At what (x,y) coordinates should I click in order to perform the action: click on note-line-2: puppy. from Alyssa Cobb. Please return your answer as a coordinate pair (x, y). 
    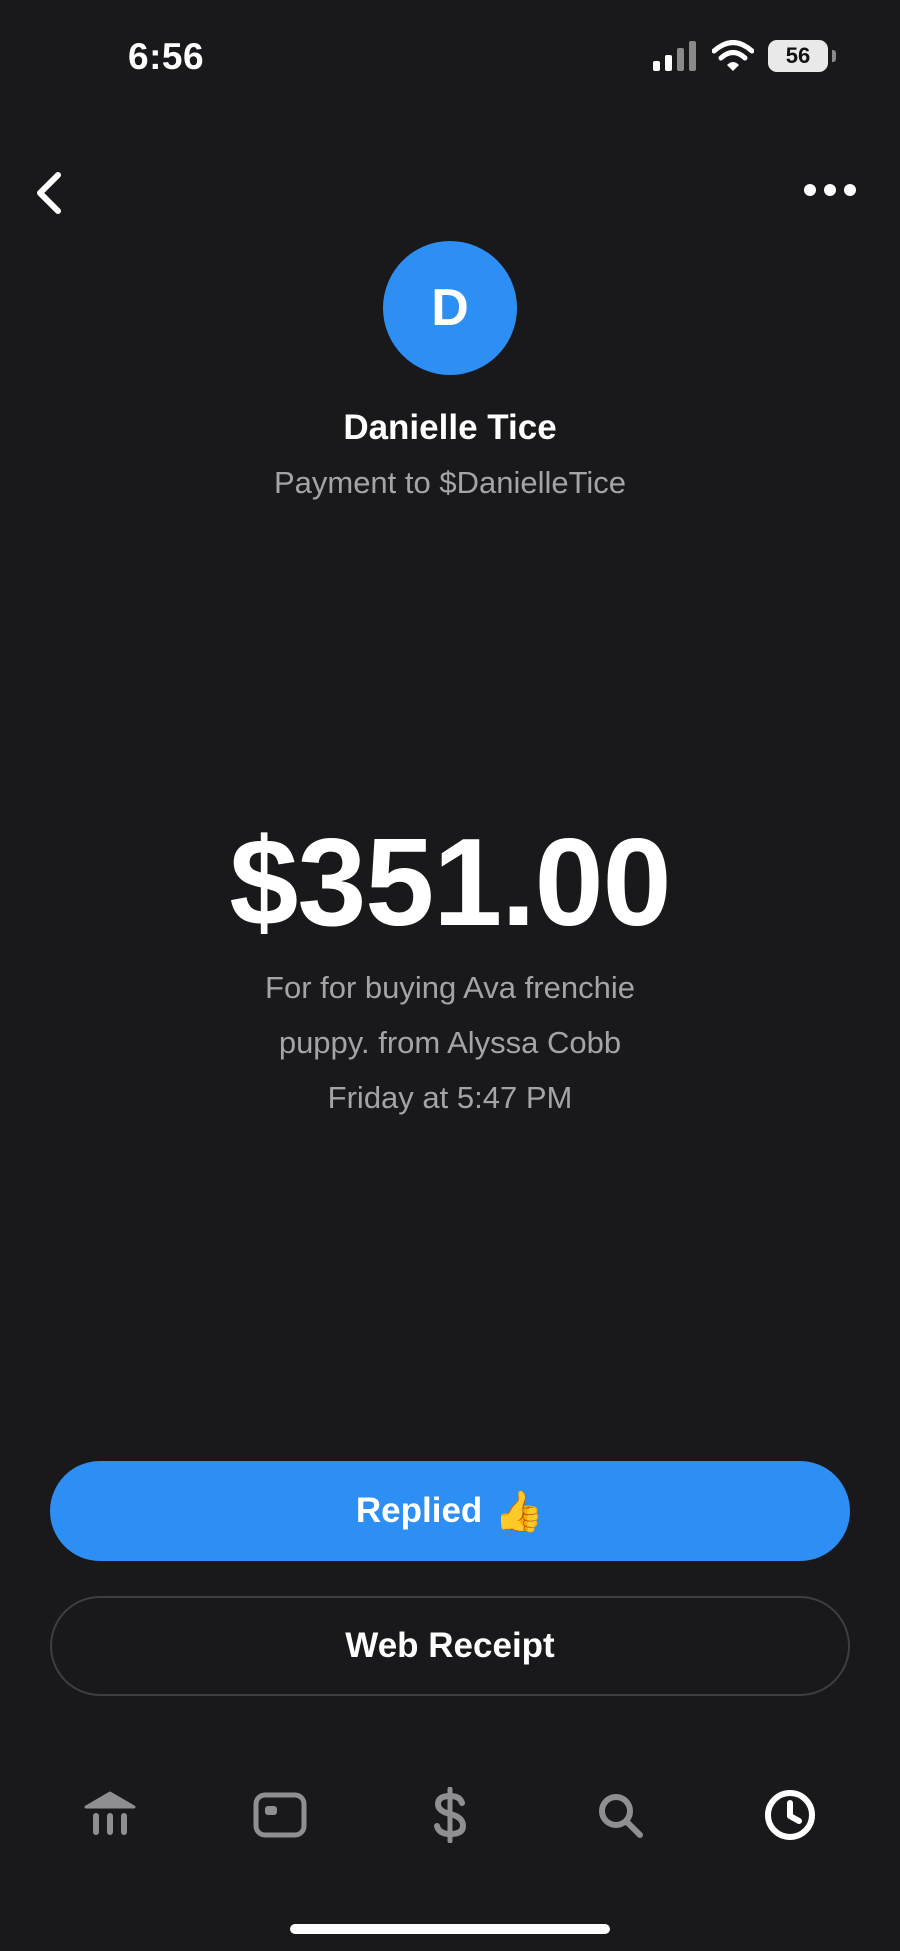
    Looking at the image, I should click on (450, 1042).